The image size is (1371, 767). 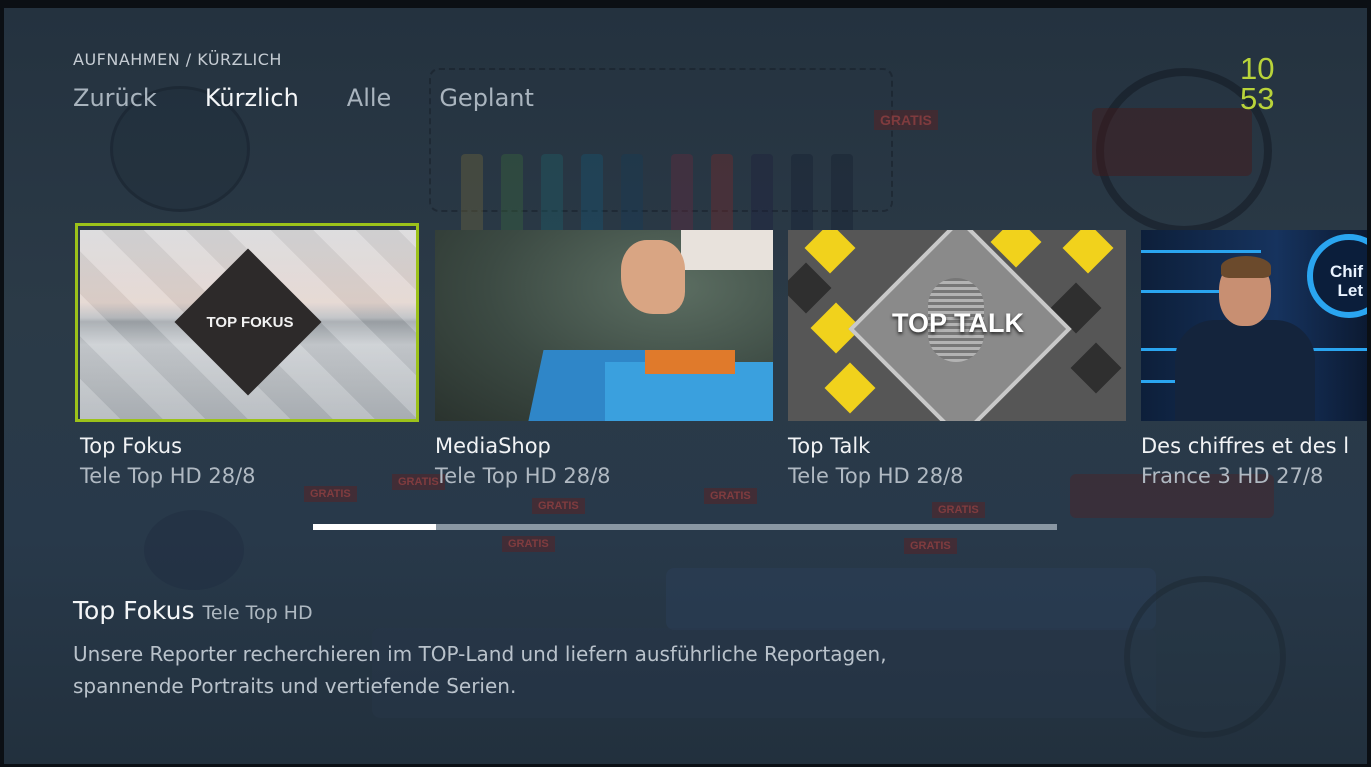 I want to click on thumbnail-label: TOP TALK, so click(x=957, y=323).